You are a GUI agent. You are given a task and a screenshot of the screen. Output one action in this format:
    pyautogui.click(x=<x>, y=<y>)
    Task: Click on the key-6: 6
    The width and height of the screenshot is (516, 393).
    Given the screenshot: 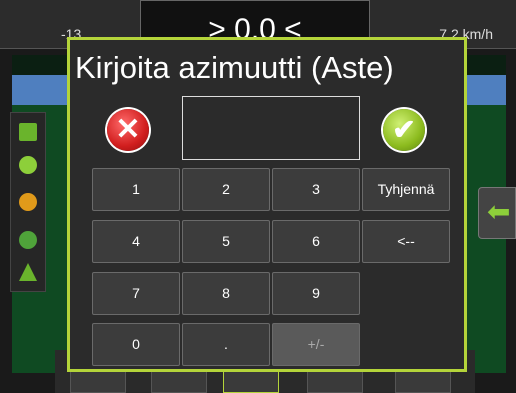 What is the action you would take?
    pyautogui.click(x=316, y=241)
    